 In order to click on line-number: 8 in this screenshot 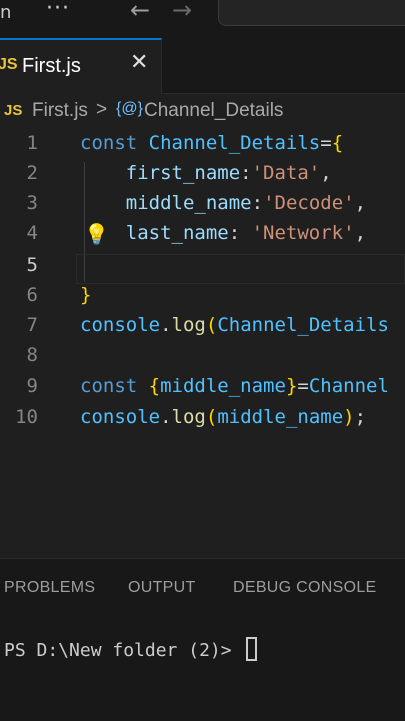, I will do `click(32, 355)`.